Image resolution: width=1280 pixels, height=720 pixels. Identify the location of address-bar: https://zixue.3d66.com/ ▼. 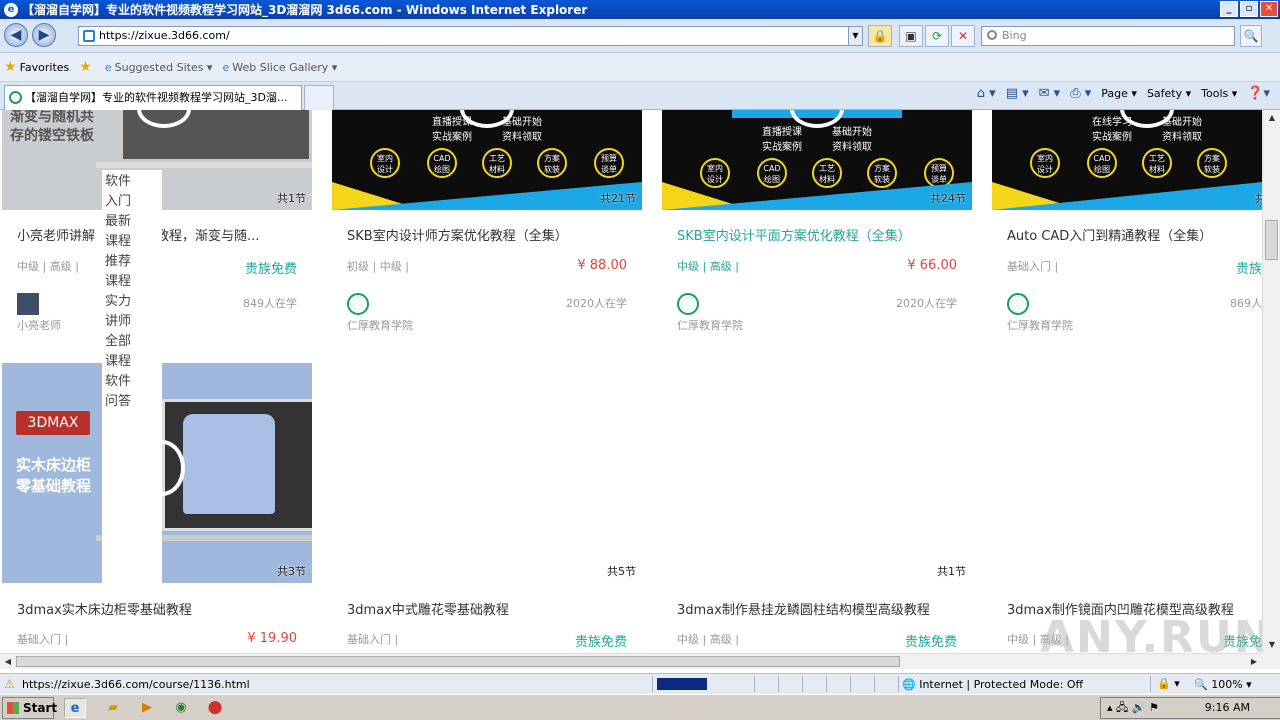
(470, 36).